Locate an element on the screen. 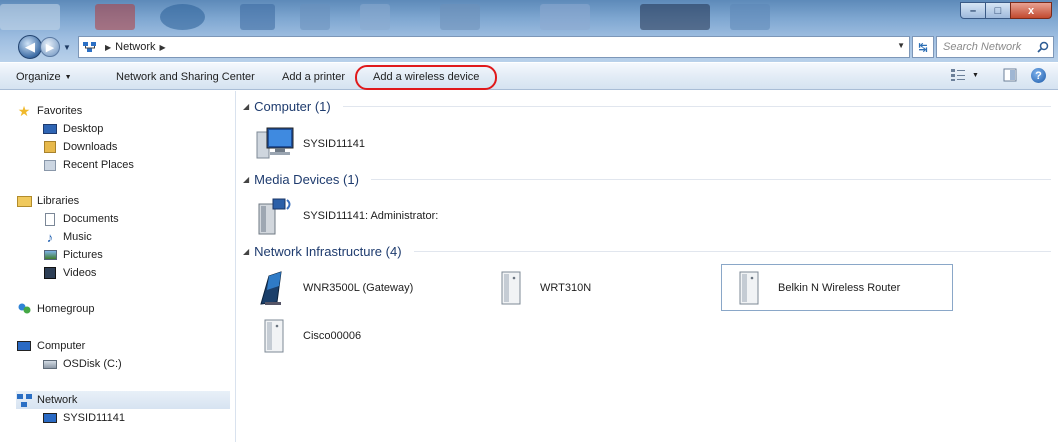 The width and height of the screenshot is (1058, 442). device-tile-selected: Belkin N Wireless Router is located at coordinates (837, 287).